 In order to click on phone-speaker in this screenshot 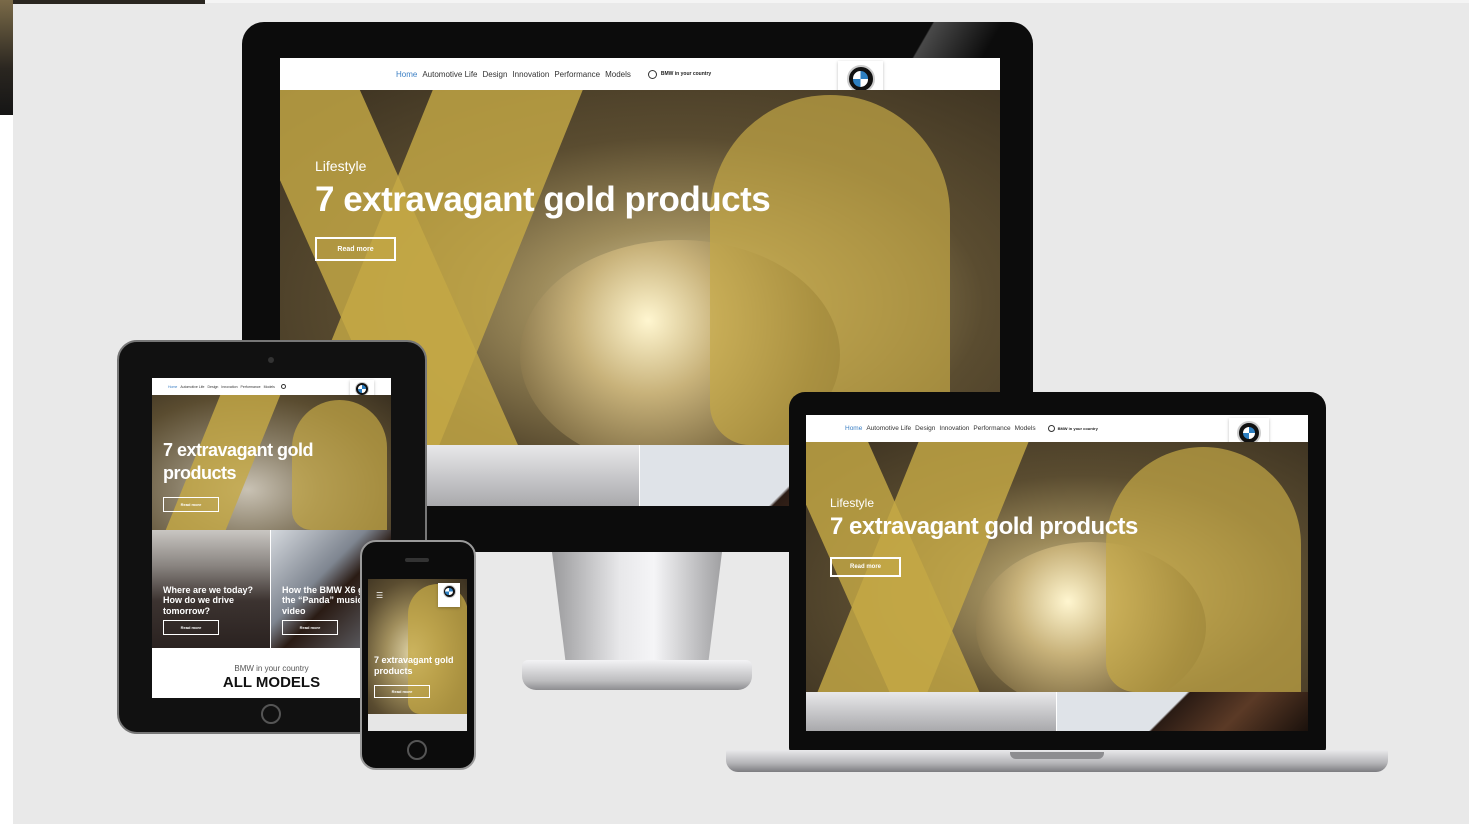, I will do `click(417, 560)`.